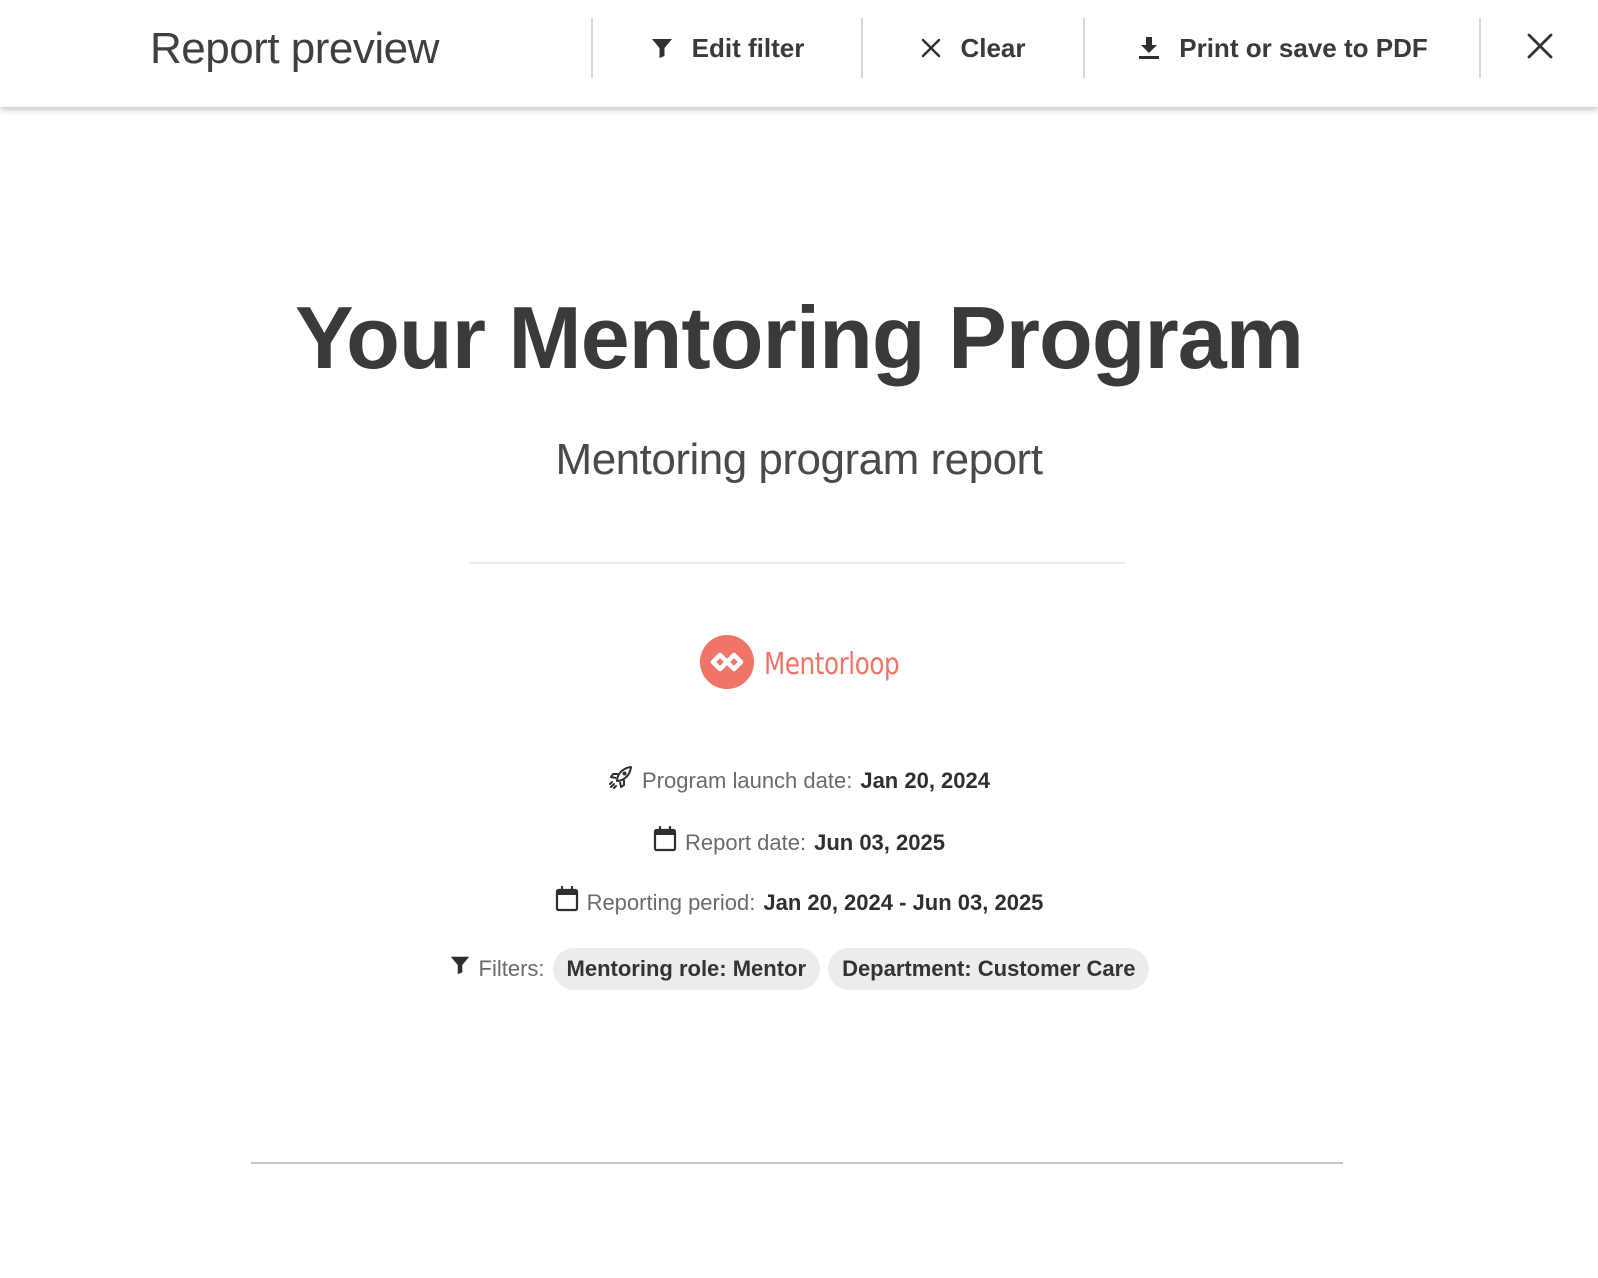 The width and height of the screenshot is (1598, 1278). I want to click on clear-label: Clear, so click(993, 47).